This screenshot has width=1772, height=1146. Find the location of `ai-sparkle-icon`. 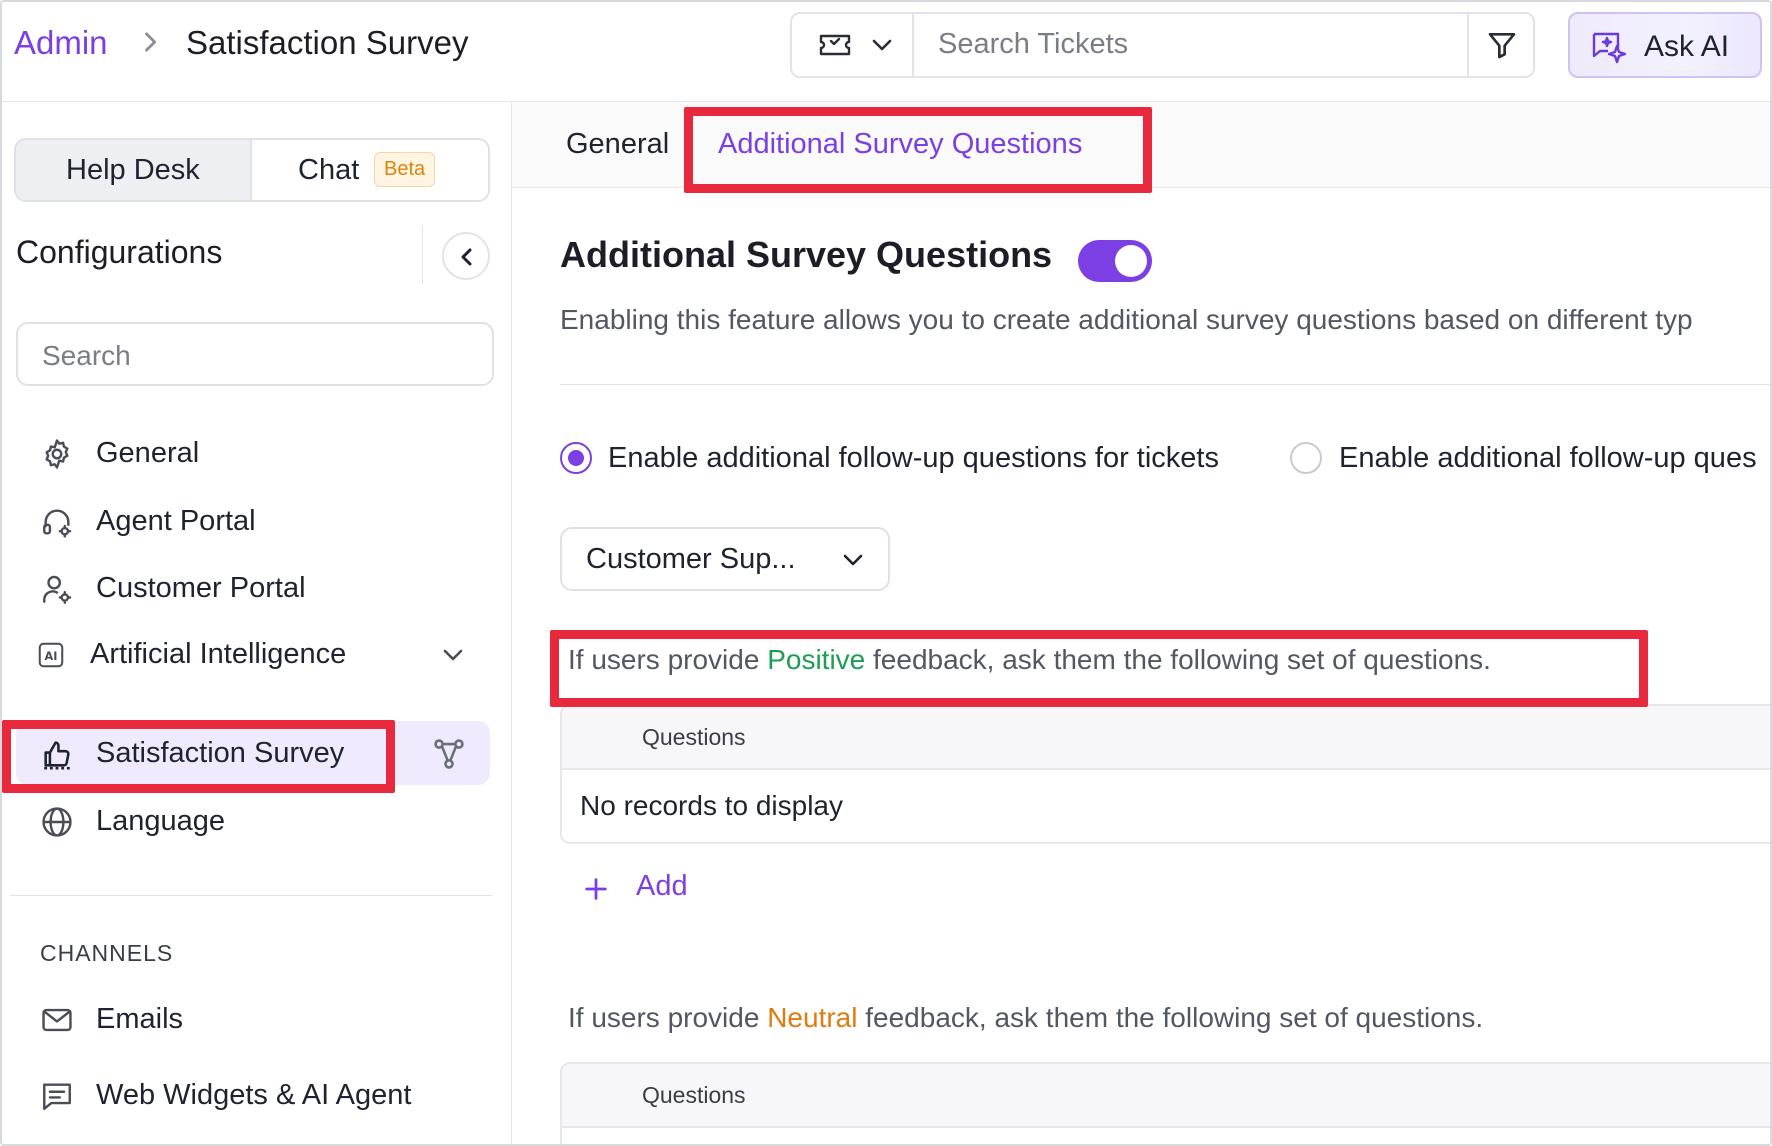

ai-sparkle-icon is located at coordinates (1609, 48).